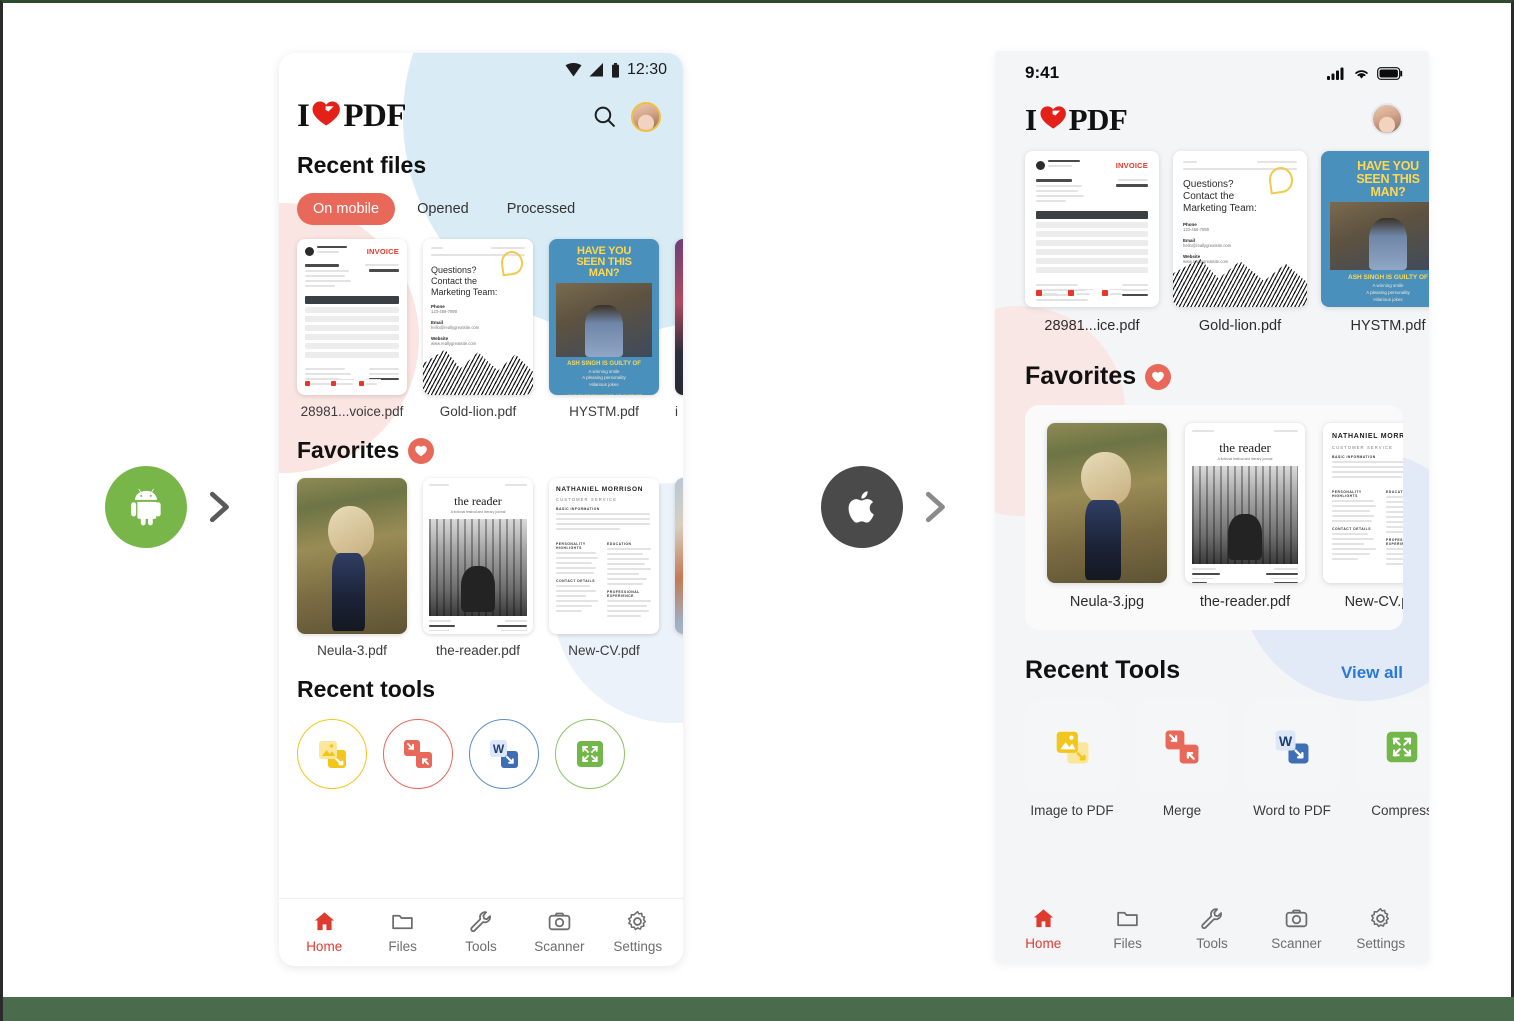 The image size is (1514, 1021). I want to click on tool-word-to-pdf: W, so click(504, 754).